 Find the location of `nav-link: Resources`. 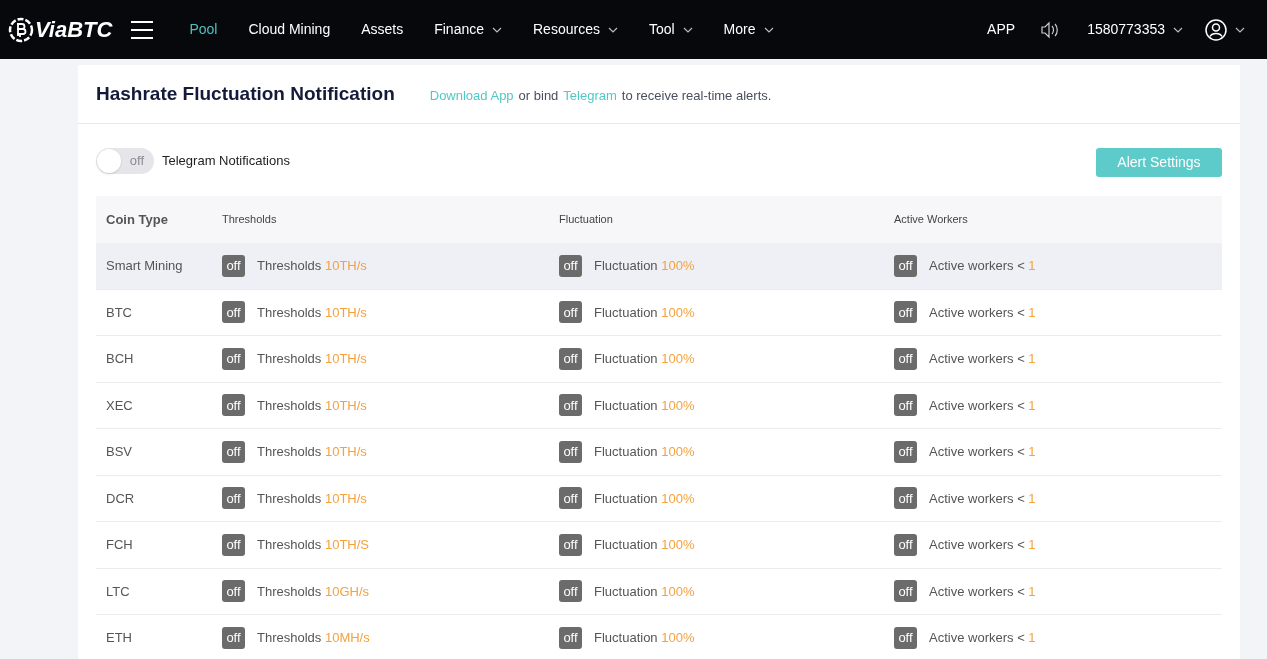

nav-link: Resources is located at coordinates (575, 29).